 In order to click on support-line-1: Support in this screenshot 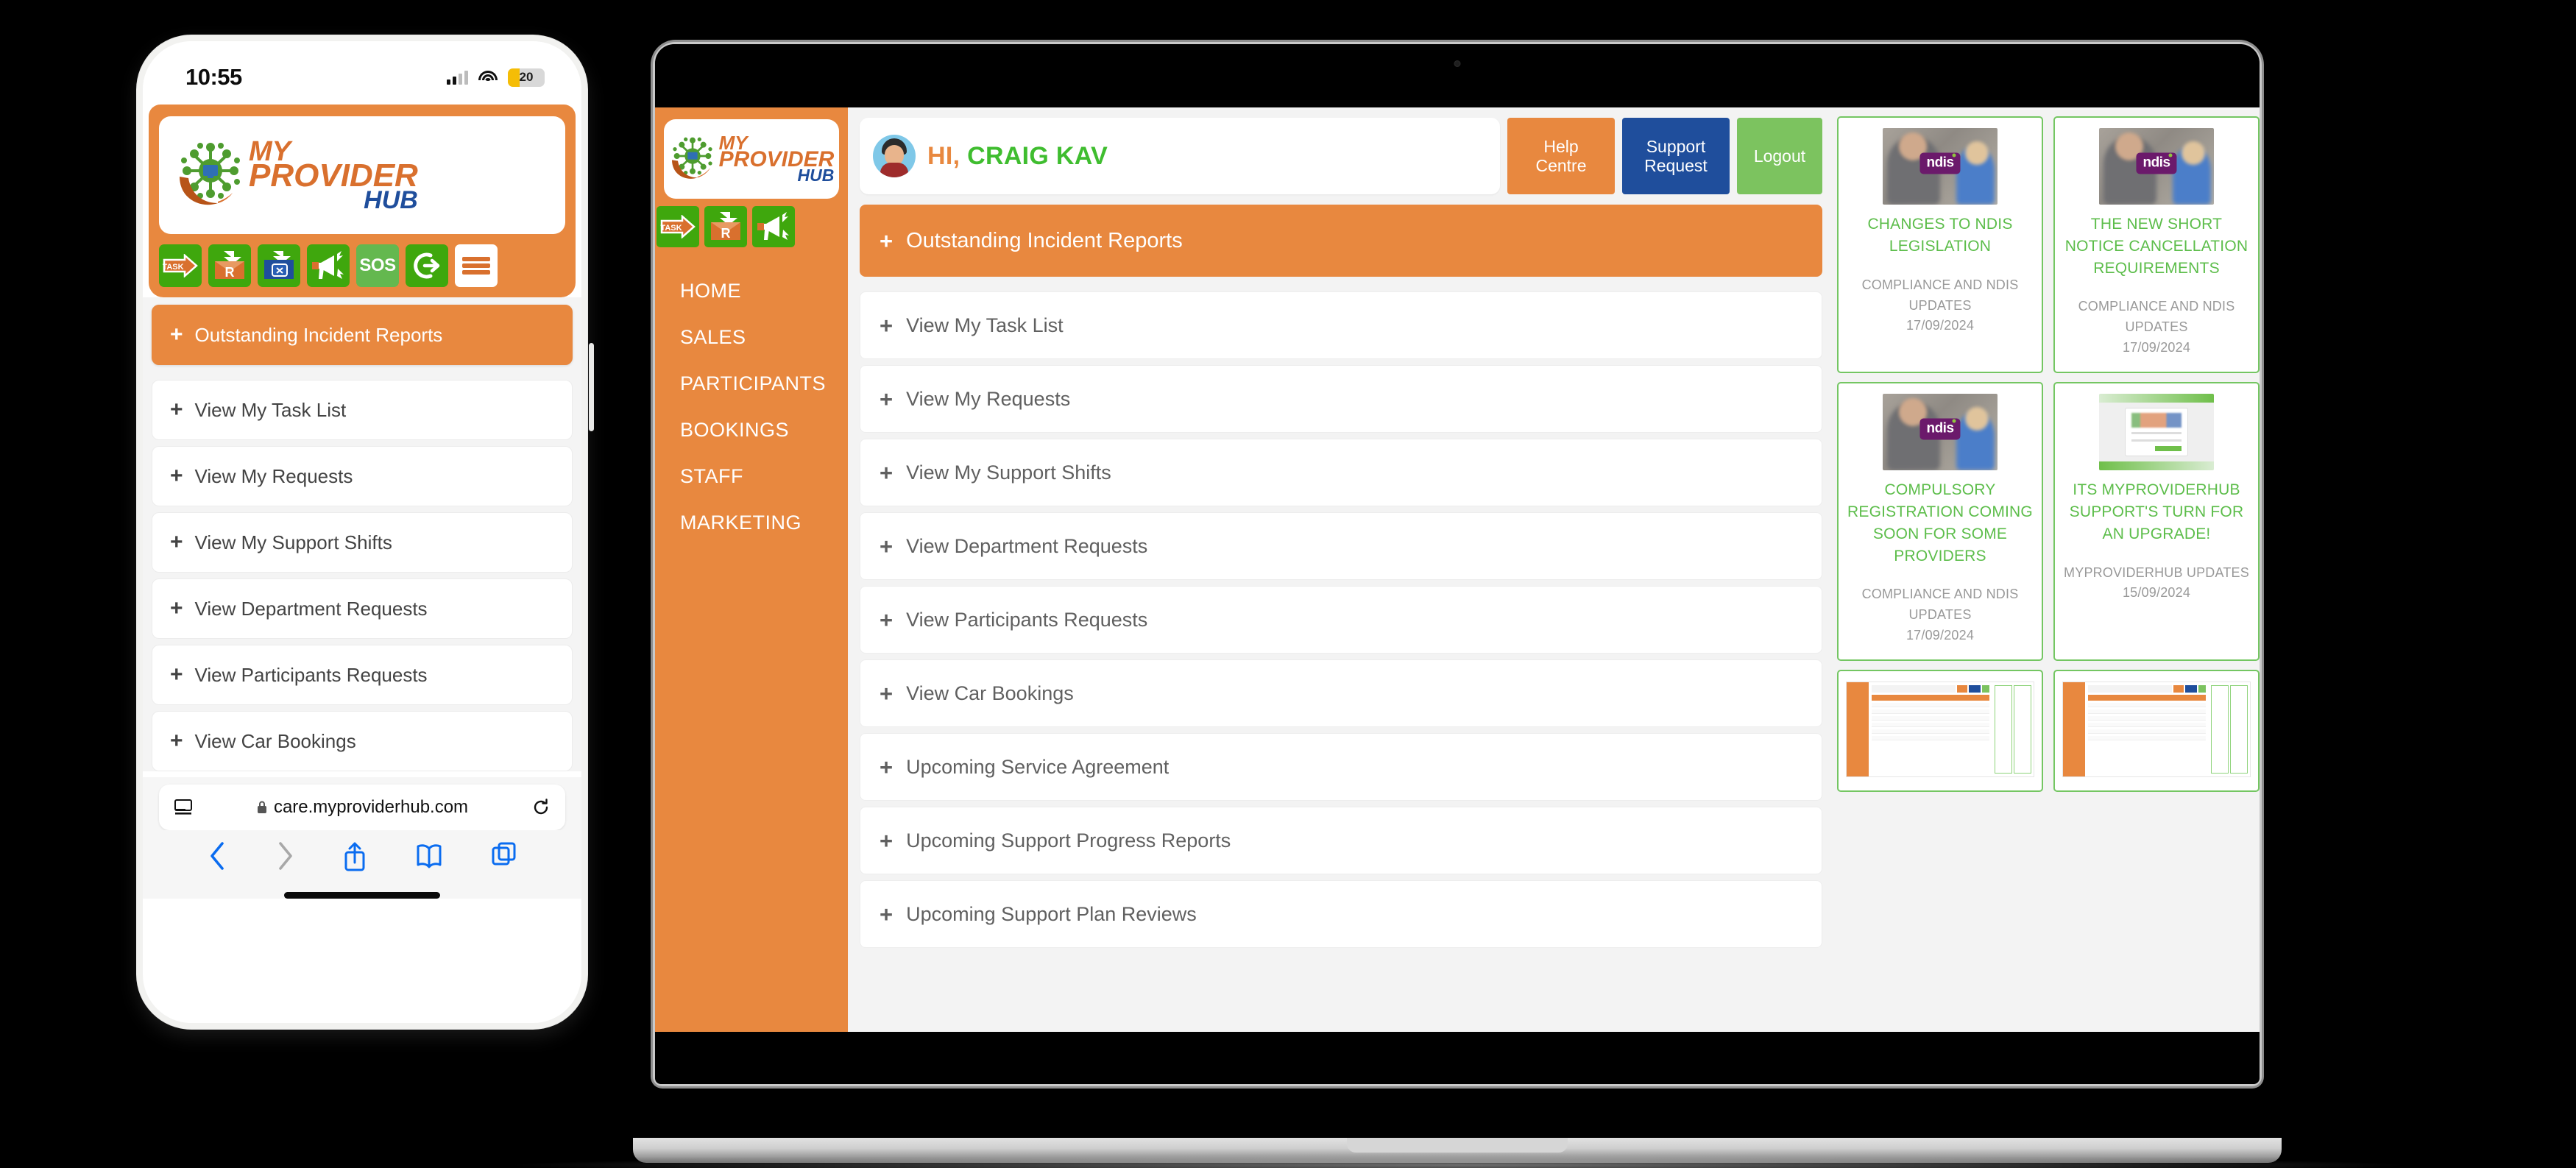, I will do `click(1676, 146)`.